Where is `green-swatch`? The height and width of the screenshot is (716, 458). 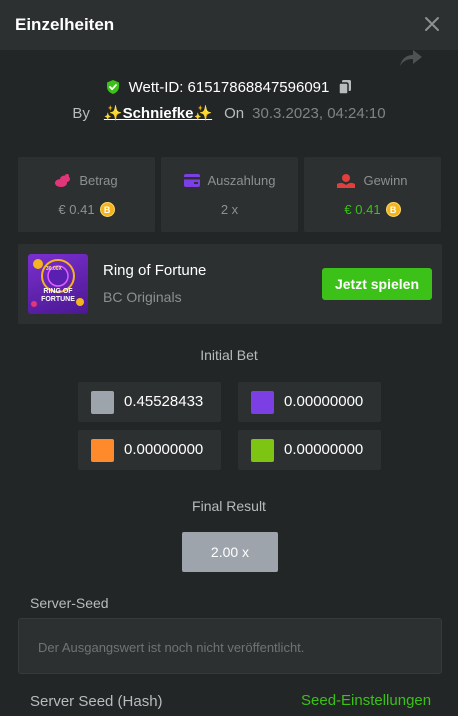
green-swatch is located at coordinates (262, 450).